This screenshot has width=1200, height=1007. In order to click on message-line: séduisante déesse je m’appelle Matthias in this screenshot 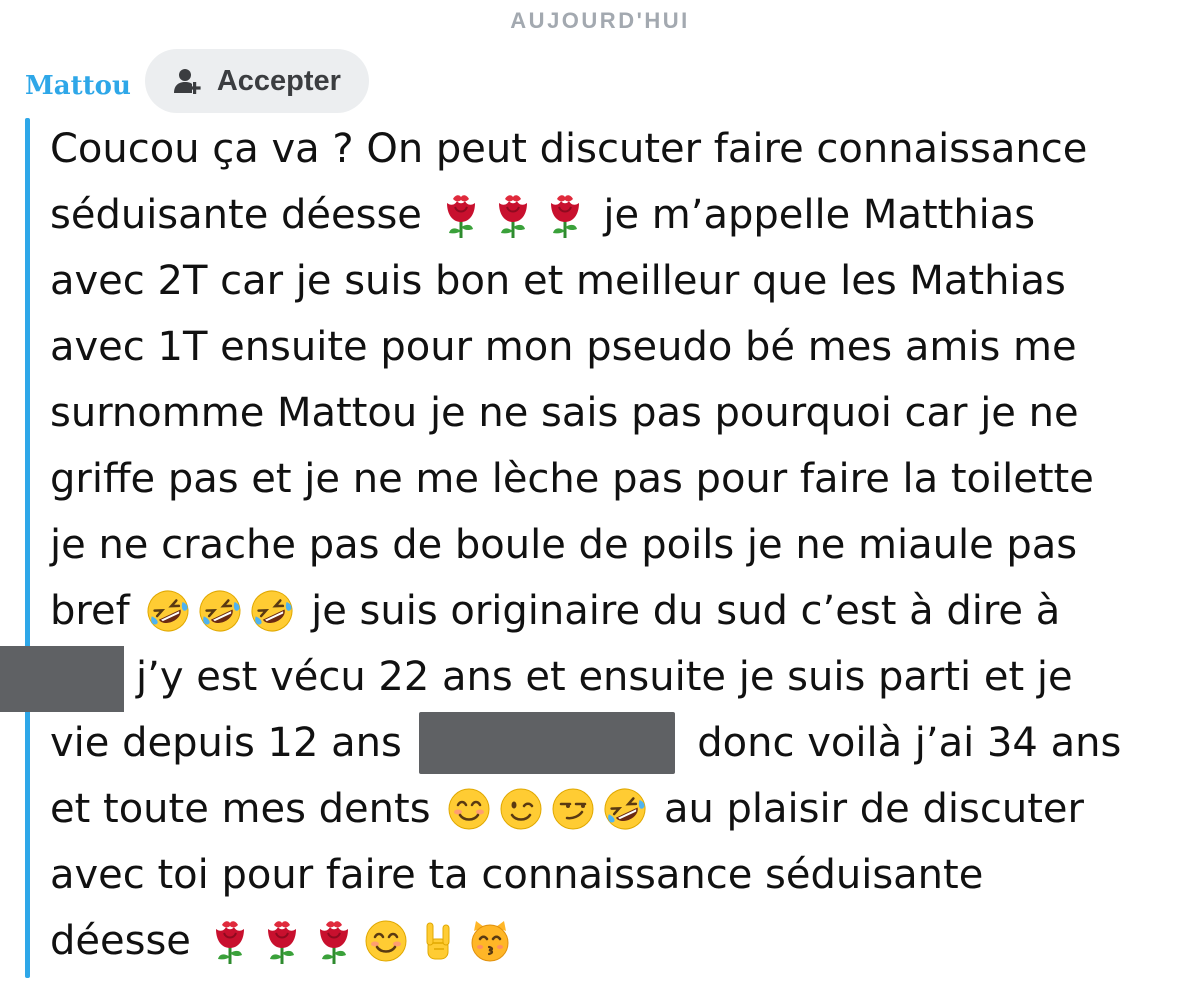, I will do `click(610, 215)`.